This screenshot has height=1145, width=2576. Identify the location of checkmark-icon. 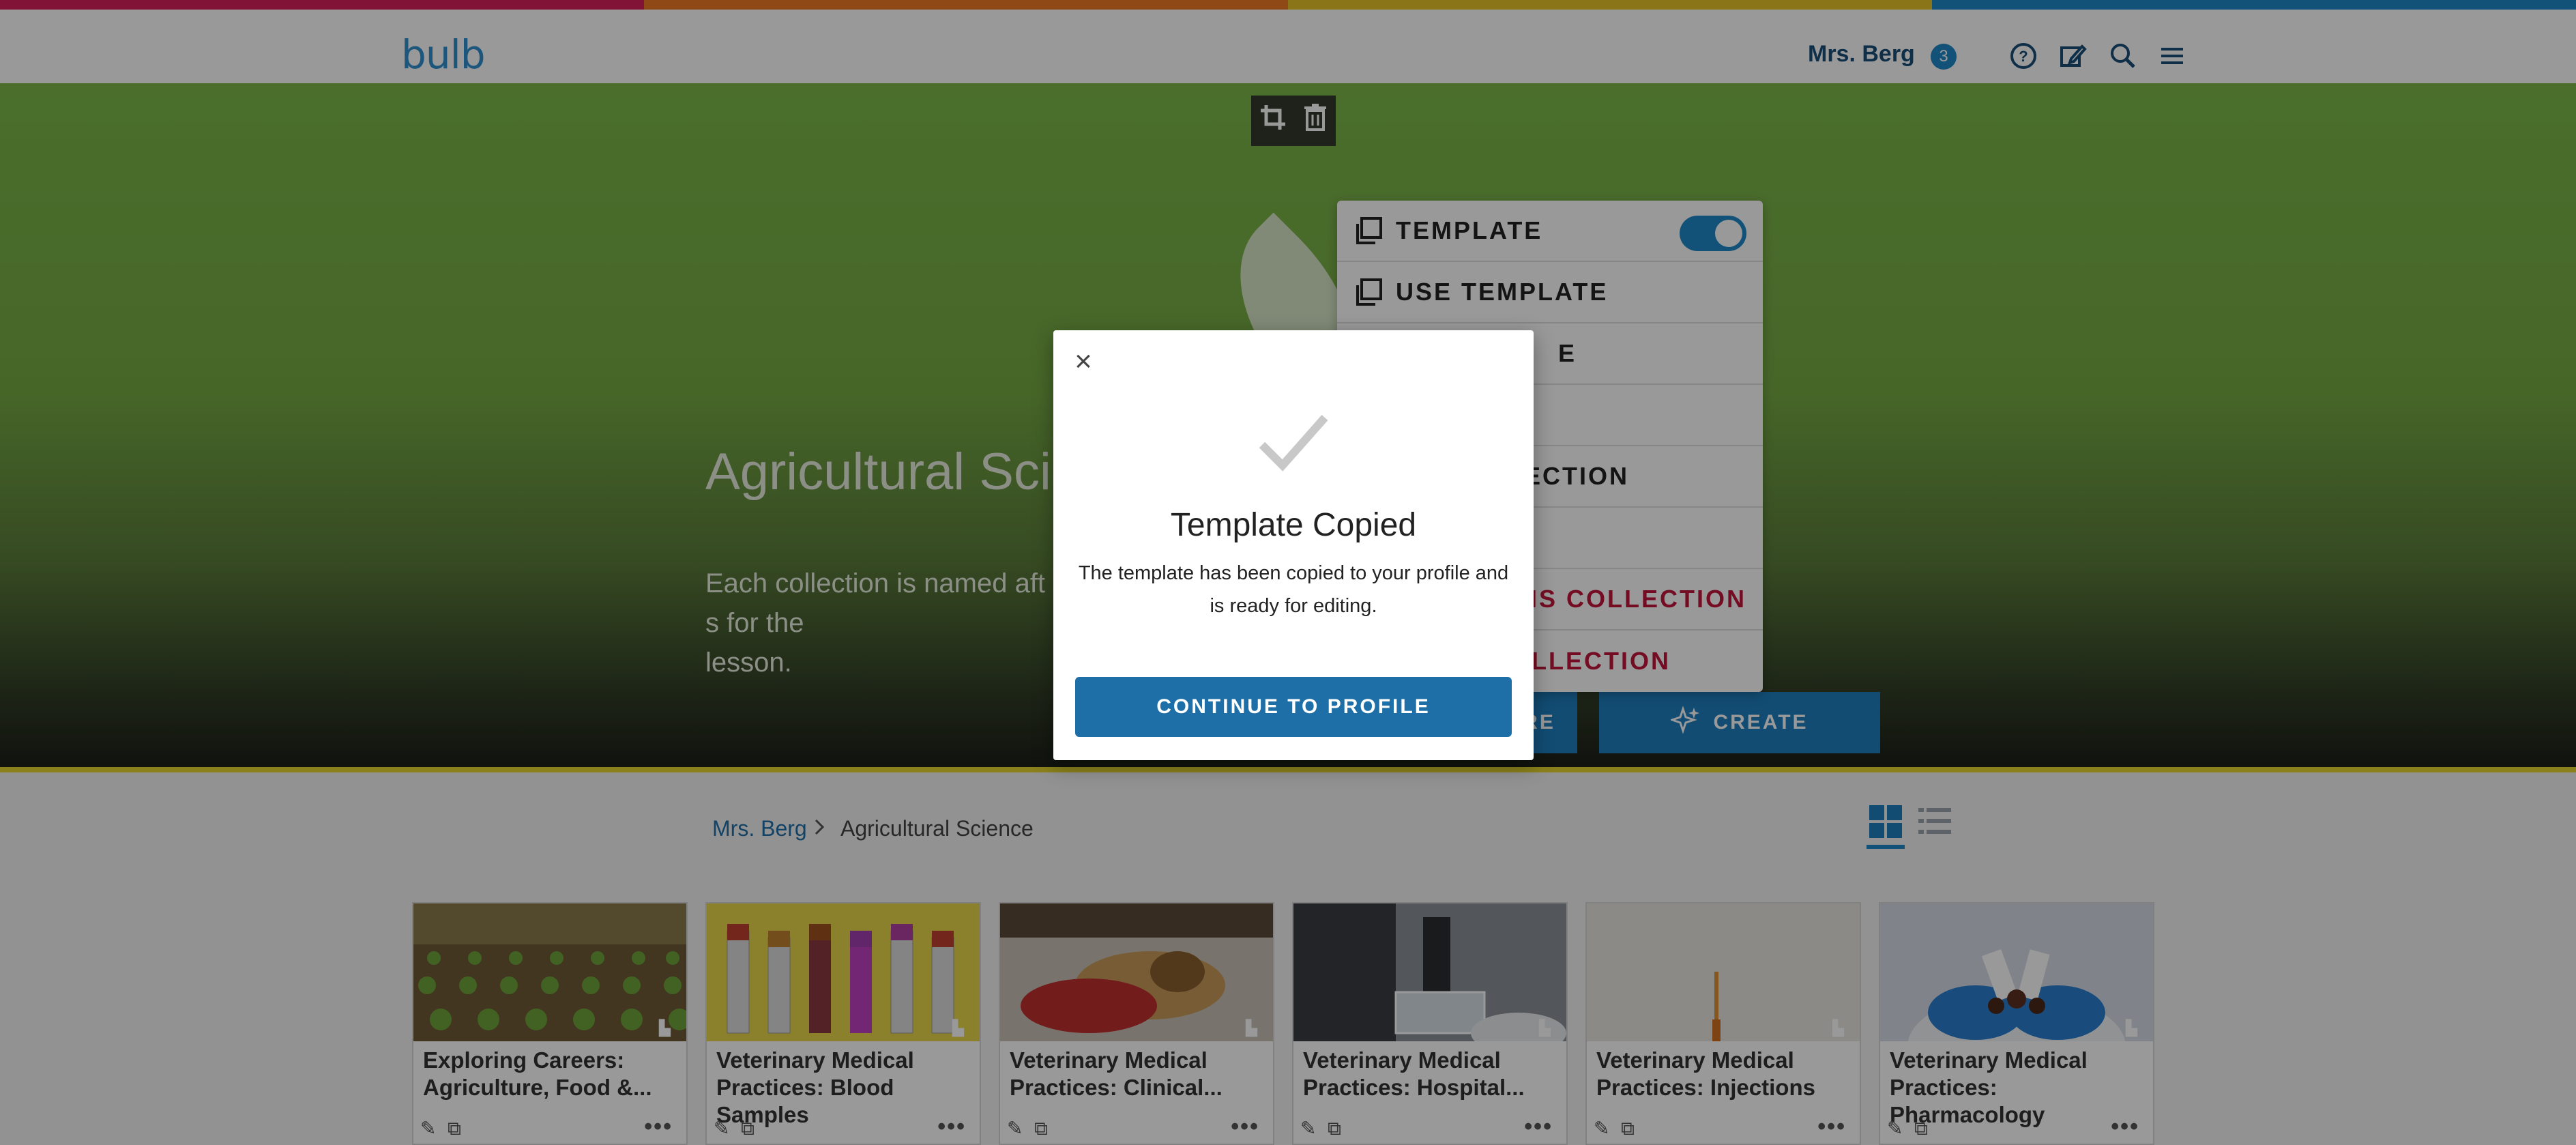
(1293, 443).